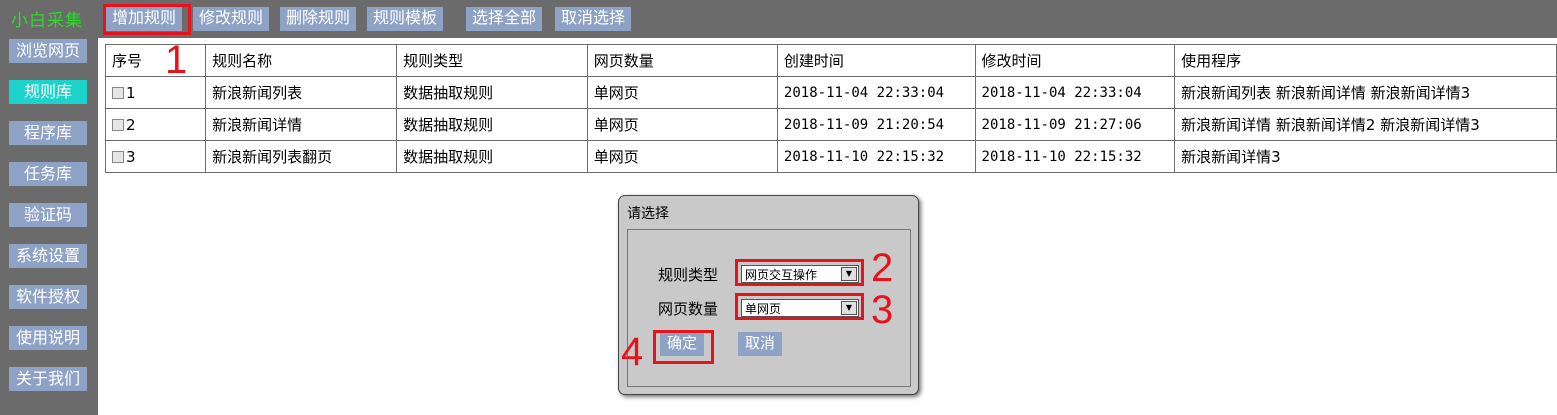 The width and height of the screenshot is (1557, 415). I want to click on rule-type-label: 规则类型, so click(688, 275).